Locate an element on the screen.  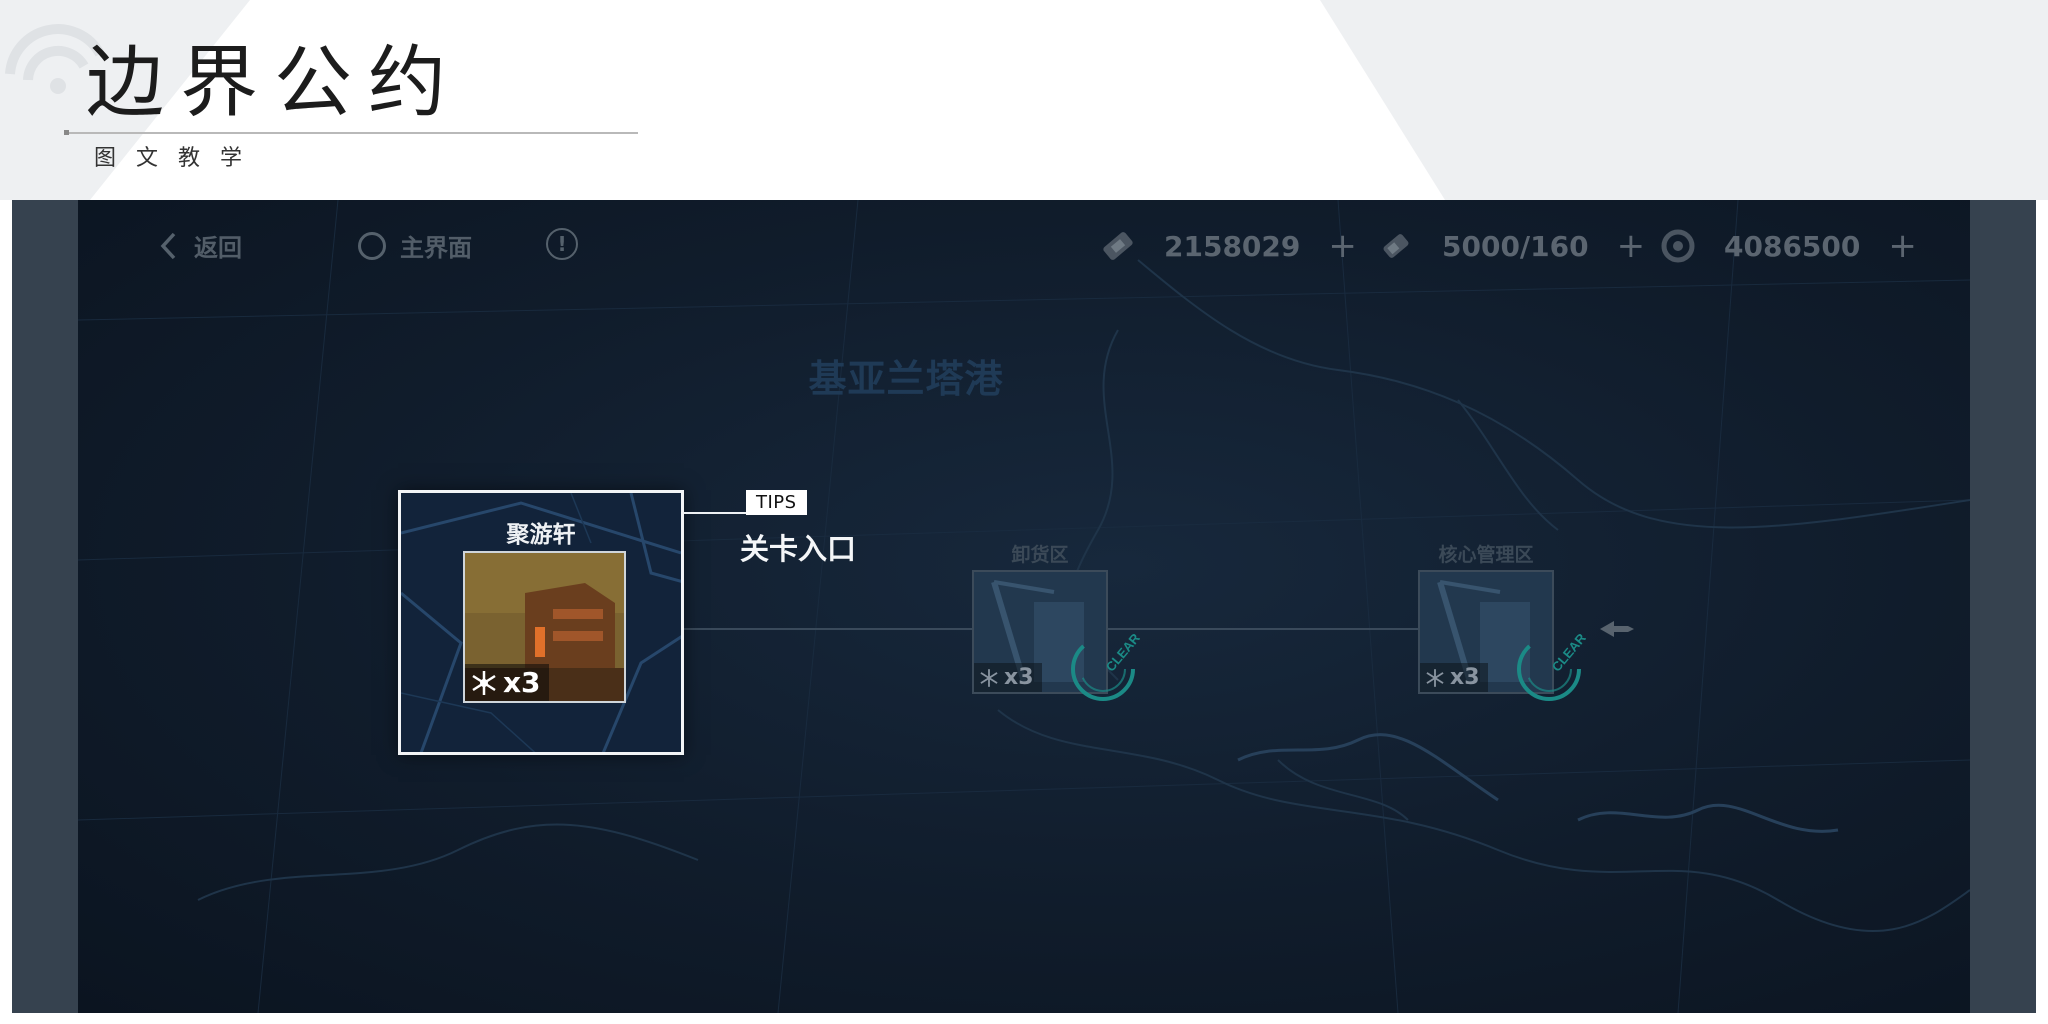
home-circle-icon is located at coordinates (372, 245).